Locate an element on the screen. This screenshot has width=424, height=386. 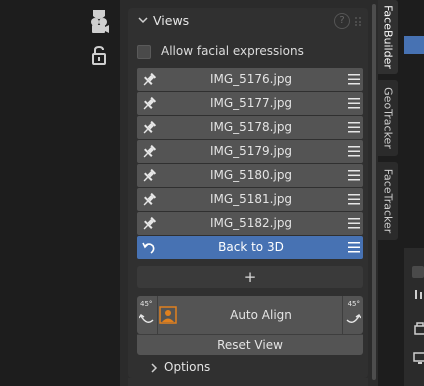
chevron-right-icon is located at coordinates (154, 368).